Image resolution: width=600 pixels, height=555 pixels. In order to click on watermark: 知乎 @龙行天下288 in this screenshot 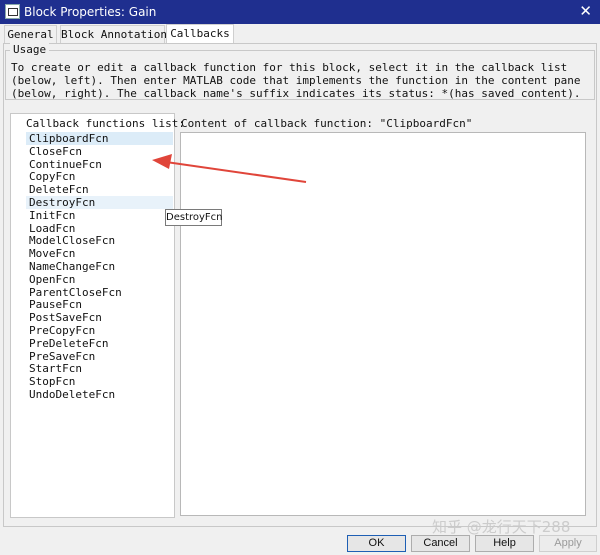, I will do `click(501, 527)`.